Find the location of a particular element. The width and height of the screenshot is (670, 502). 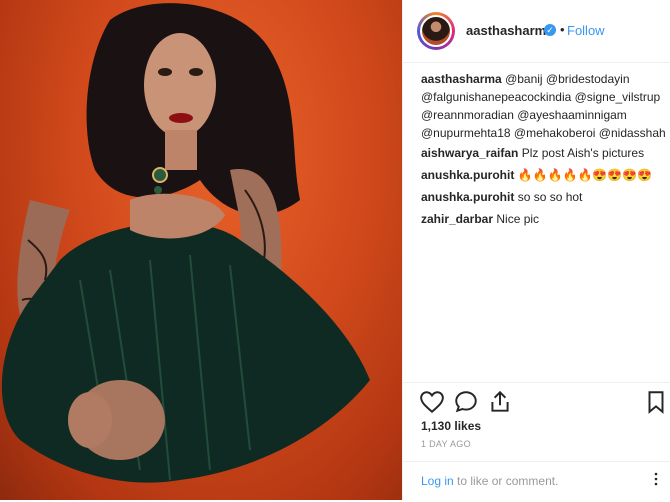

comment-text: so so so hot is located at coordinates (550, 197).